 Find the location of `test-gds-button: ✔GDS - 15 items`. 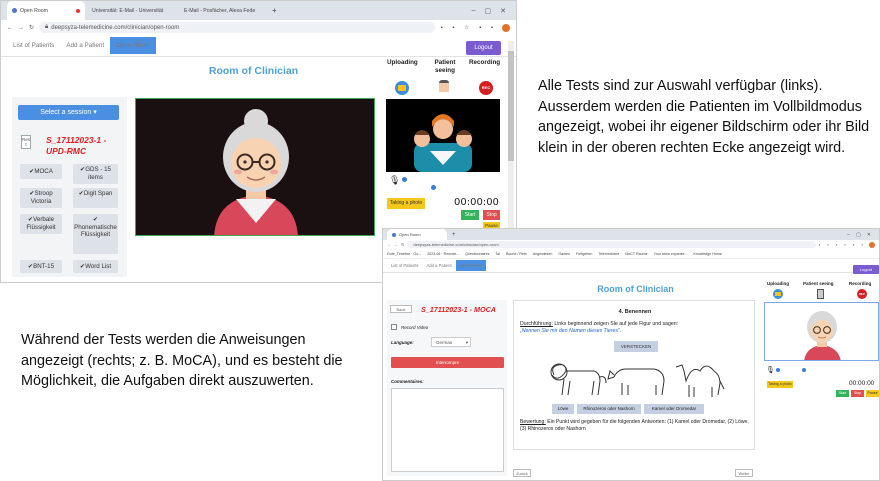

test-gds-button: ✔GDS - 15 items is located at coordinates (95, 174).